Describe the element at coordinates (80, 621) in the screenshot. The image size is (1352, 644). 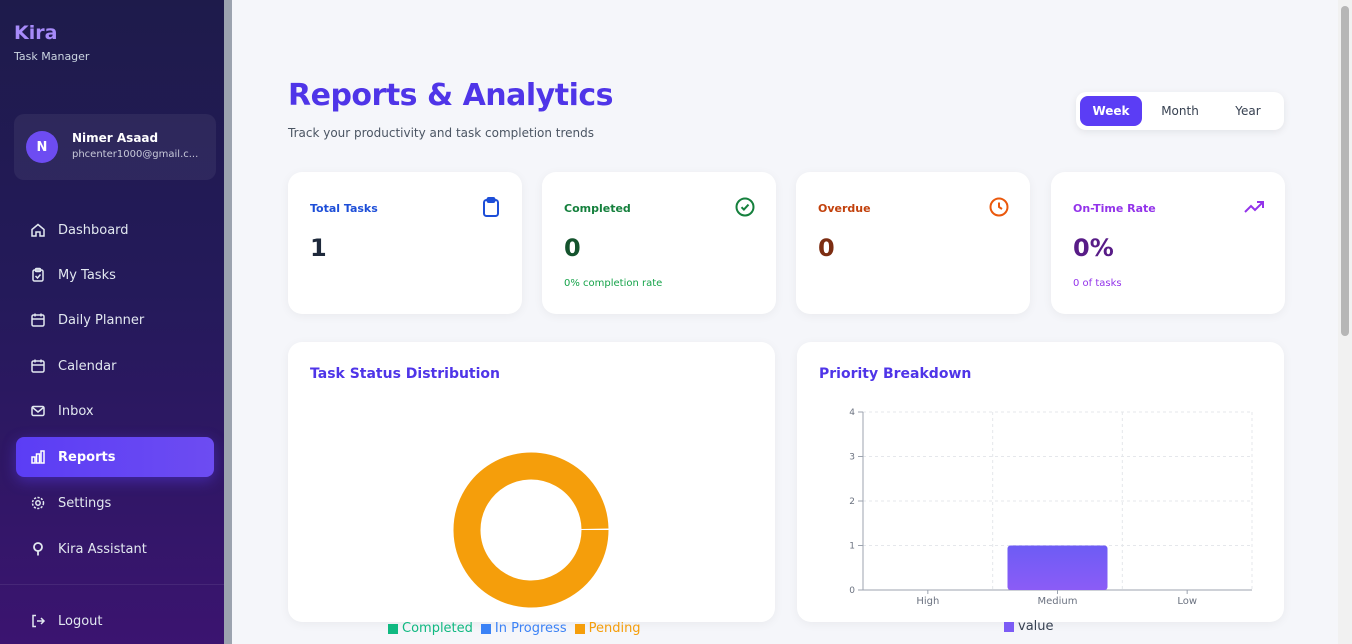
I see `logout-label: Logout` at that location.